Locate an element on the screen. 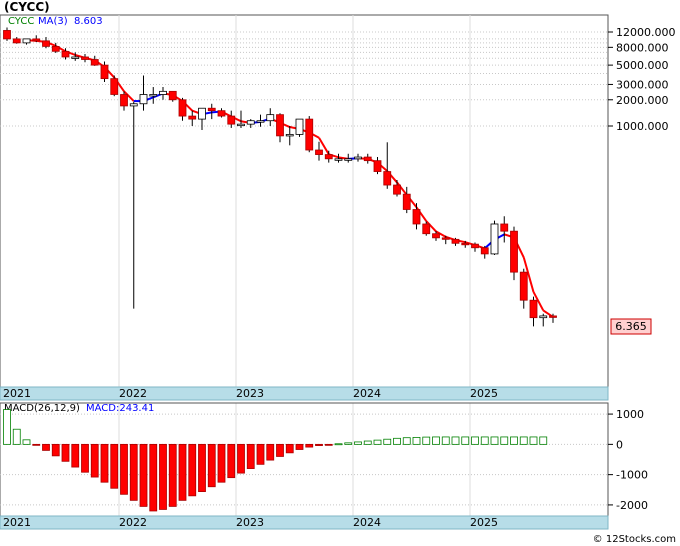 This screenshot has width=680, height=546. price-ytick-label: 1000.000 is located at coordinates (642, 126).